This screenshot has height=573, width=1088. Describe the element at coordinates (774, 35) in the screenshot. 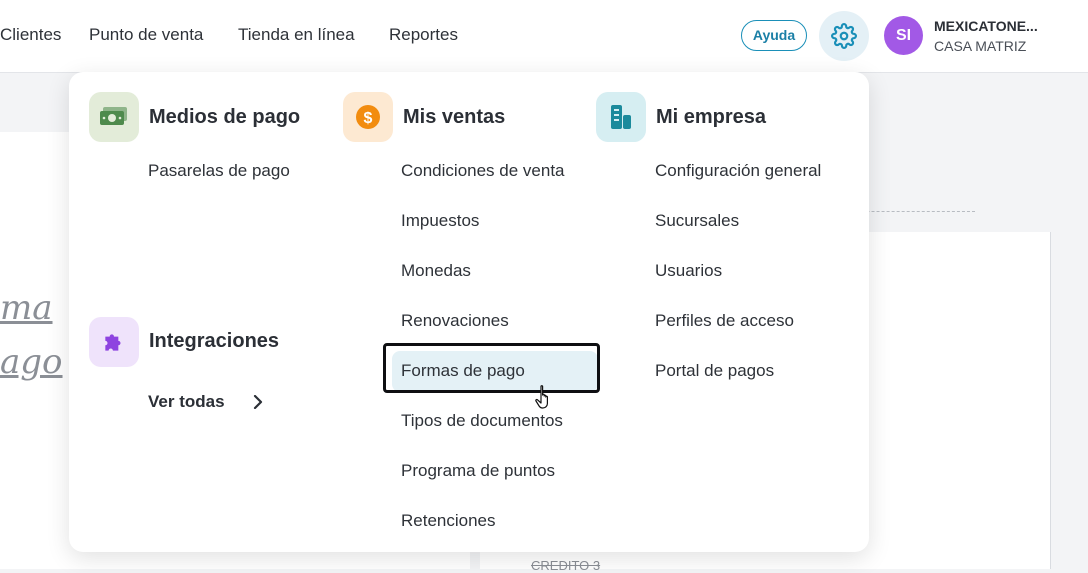

I see `help-button: Ayuda` at that location.